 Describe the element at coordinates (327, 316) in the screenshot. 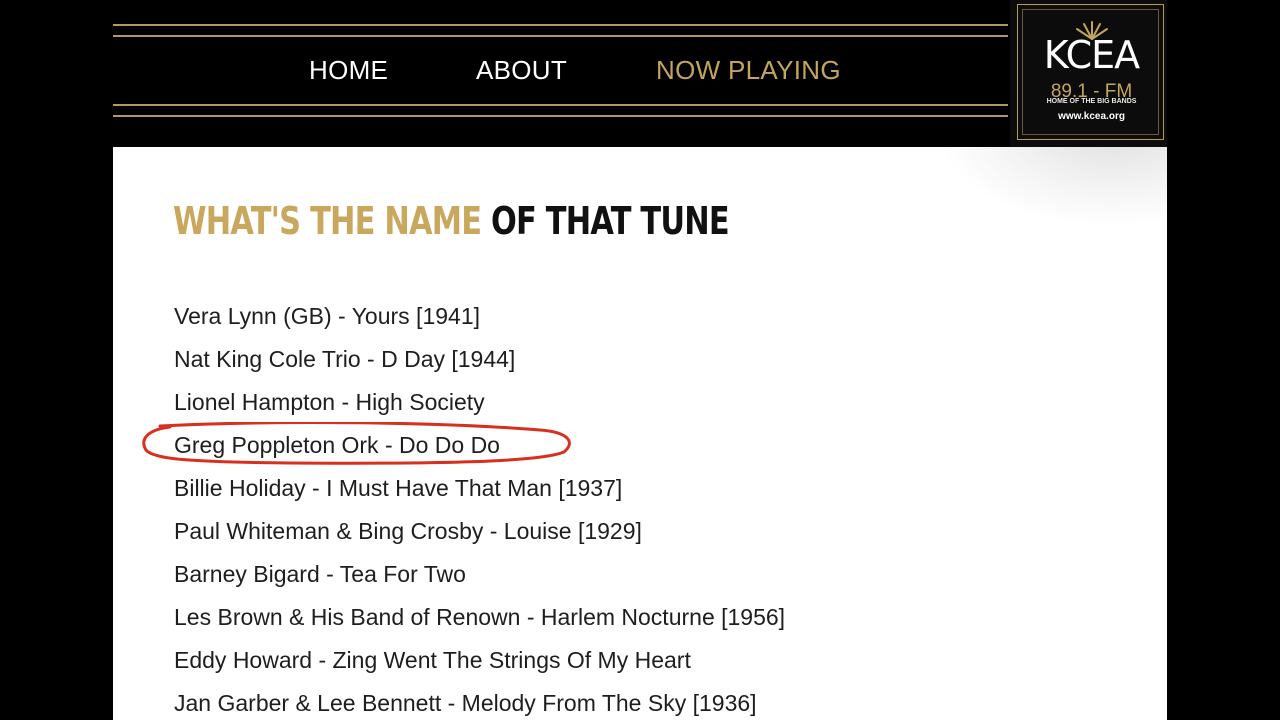

I see `playlist-item: Vera Lynn (GB) - Yours [1941]` at that location.